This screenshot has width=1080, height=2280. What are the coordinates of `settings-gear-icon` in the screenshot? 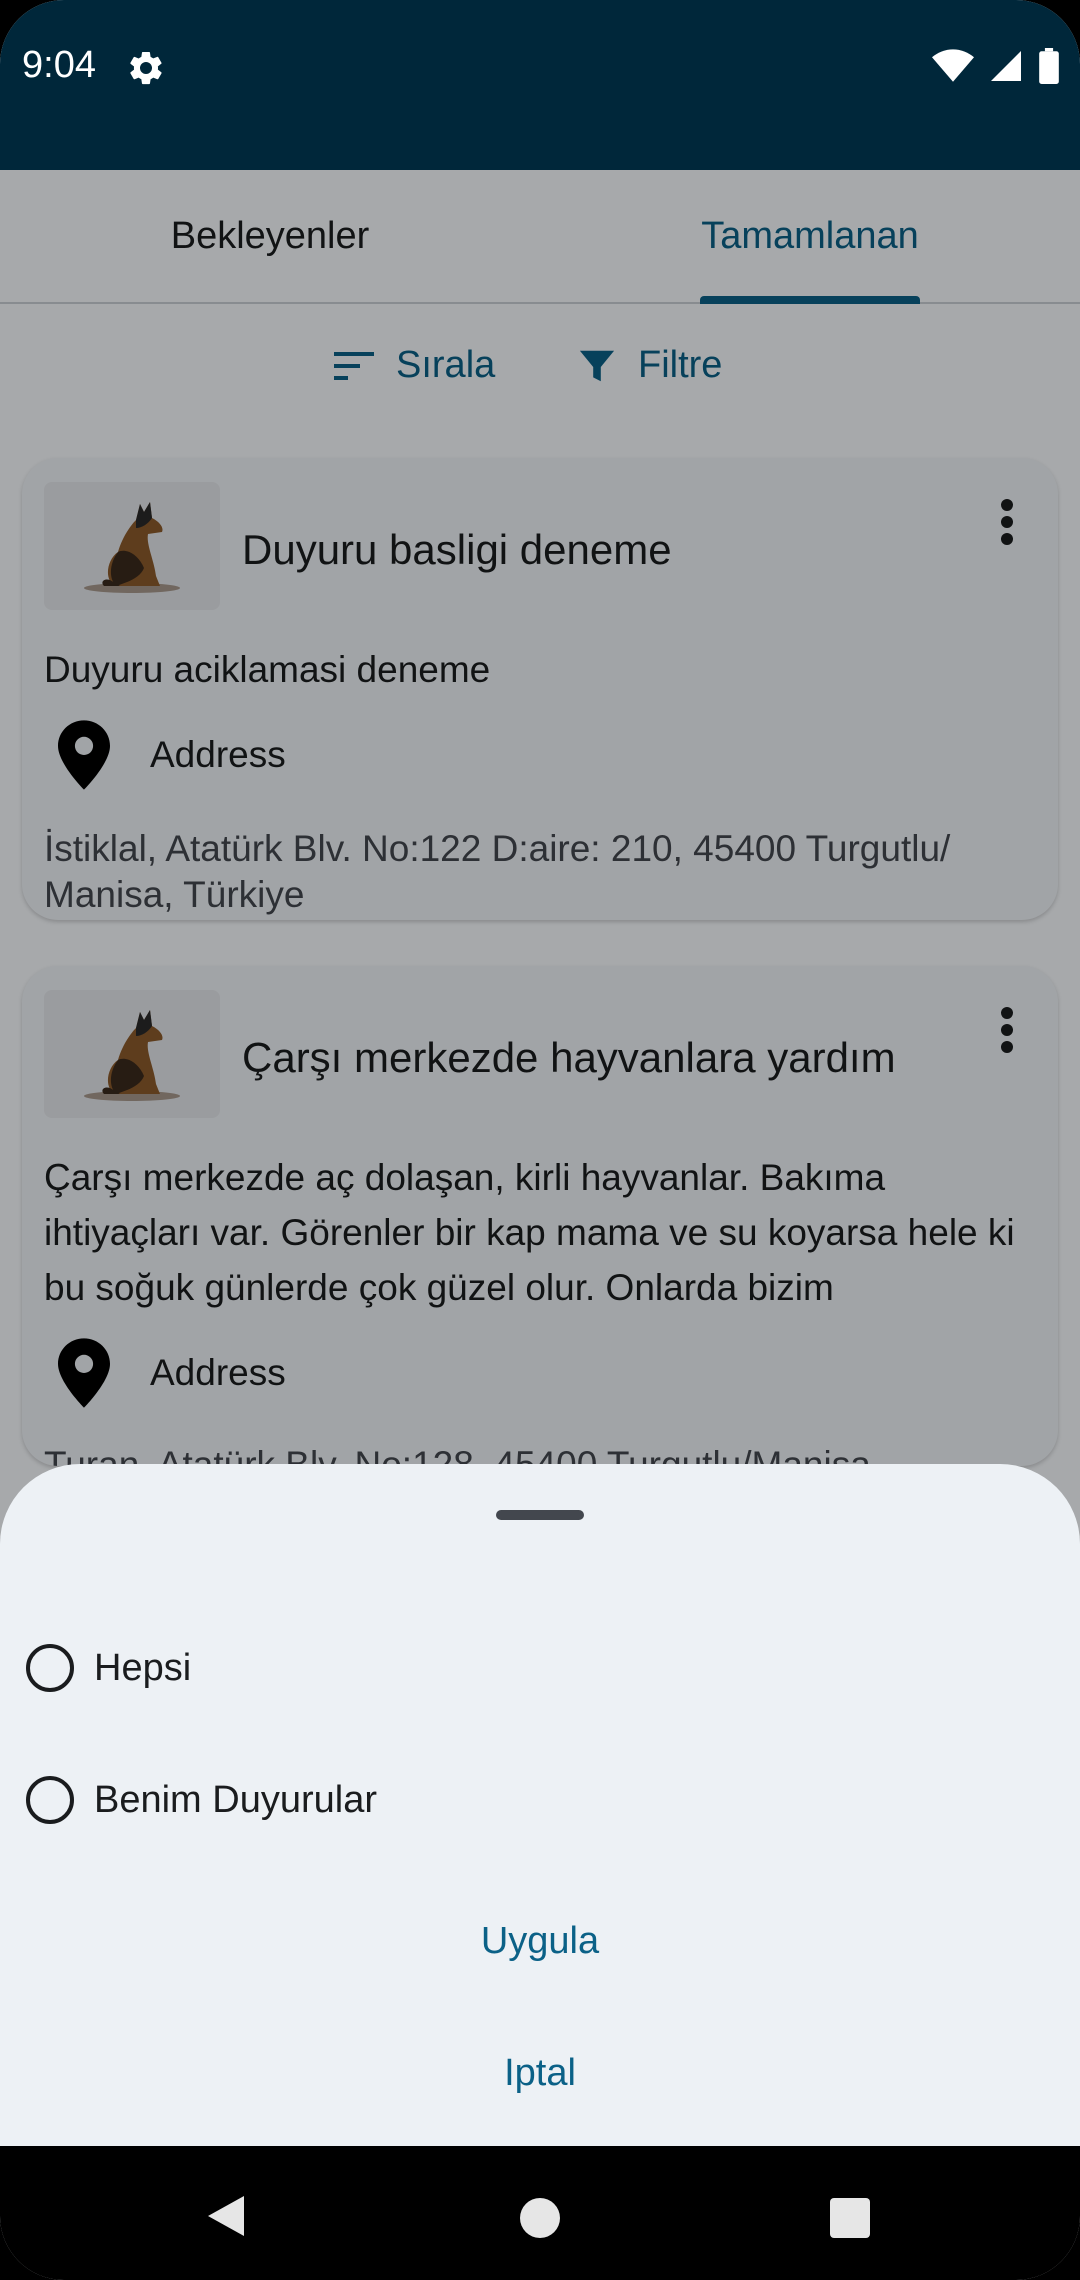 It's located at (146, 68).